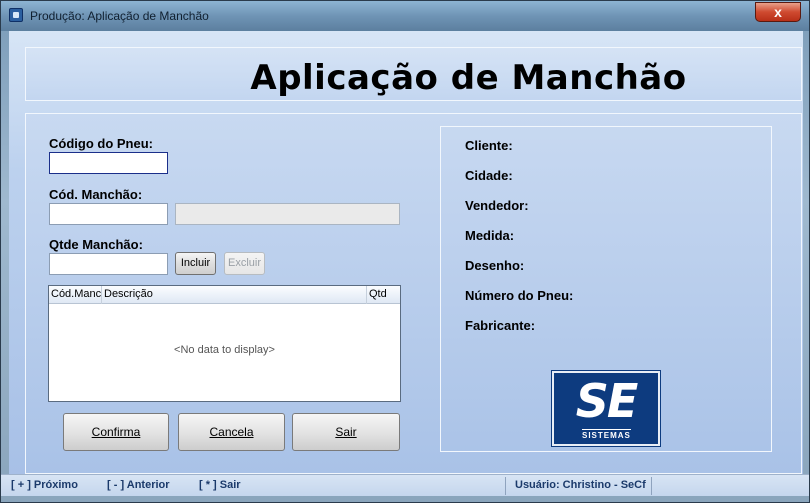 The height and width of the screenshot is (503, 810). I want to click on page-title: Aplicação de Manchão, so click(468, 78).